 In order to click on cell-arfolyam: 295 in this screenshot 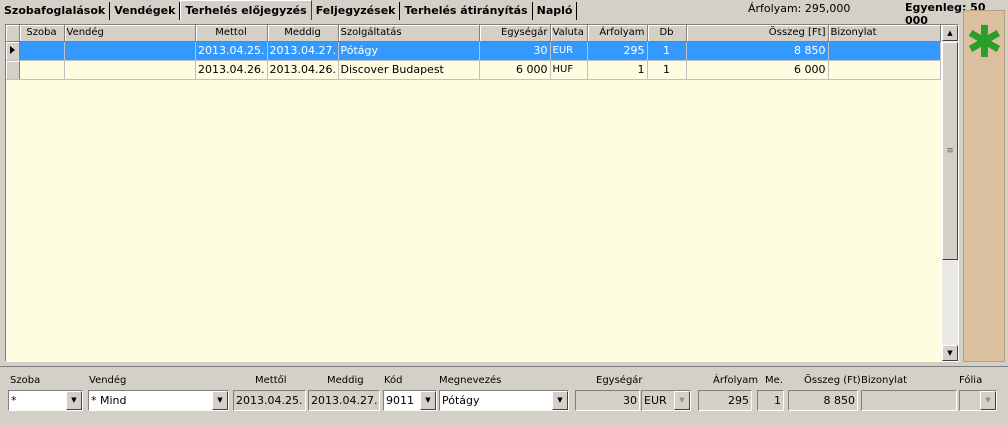, I will do `click(617, 51)`.